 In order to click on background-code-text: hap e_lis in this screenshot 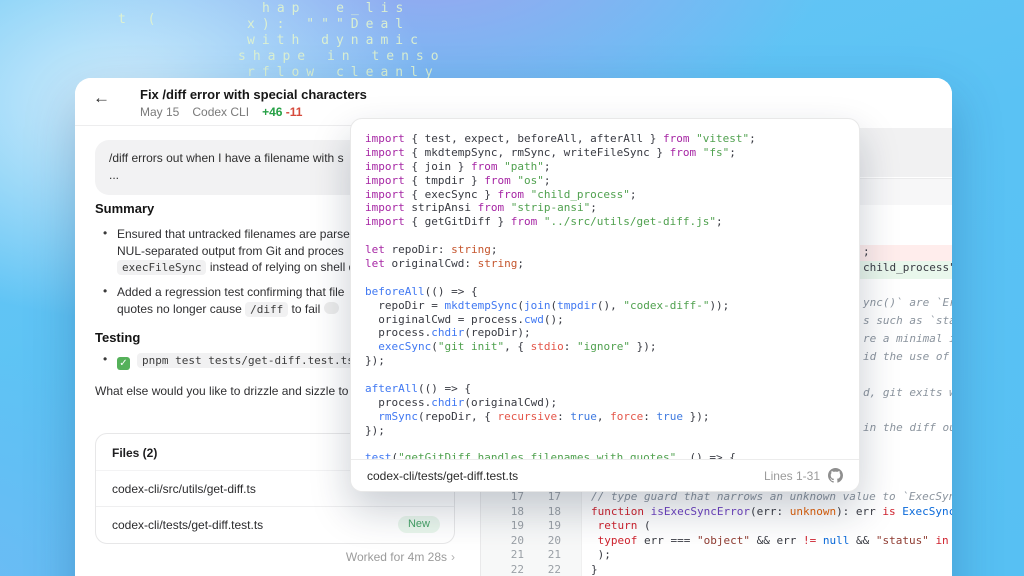, I will do `click(336, 8)`.